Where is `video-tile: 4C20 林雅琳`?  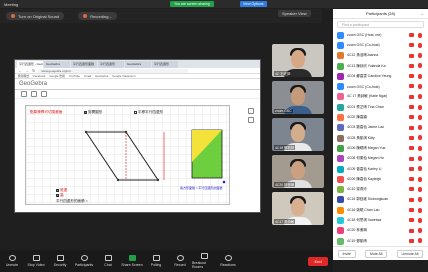
video-tile: 4C20 林雅琳 is located at coordinates (298, 171).